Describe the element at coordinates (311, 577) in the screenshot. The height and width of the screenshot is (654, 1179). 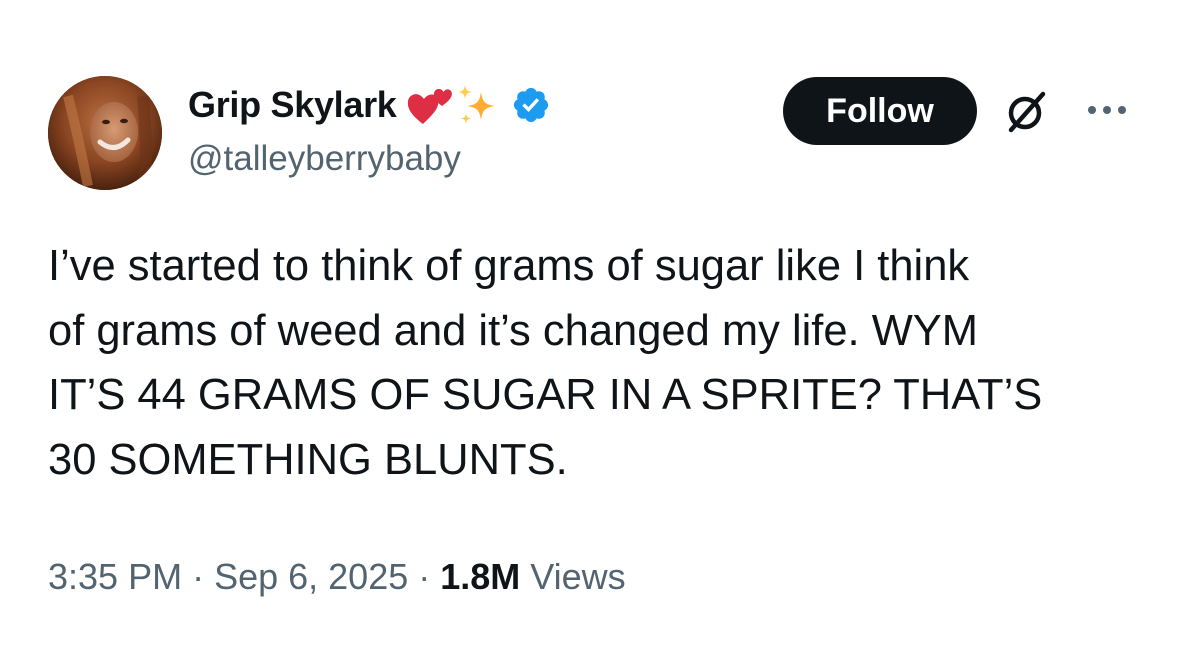
I see `tweet-date: Sep 6, 2025` at that location.